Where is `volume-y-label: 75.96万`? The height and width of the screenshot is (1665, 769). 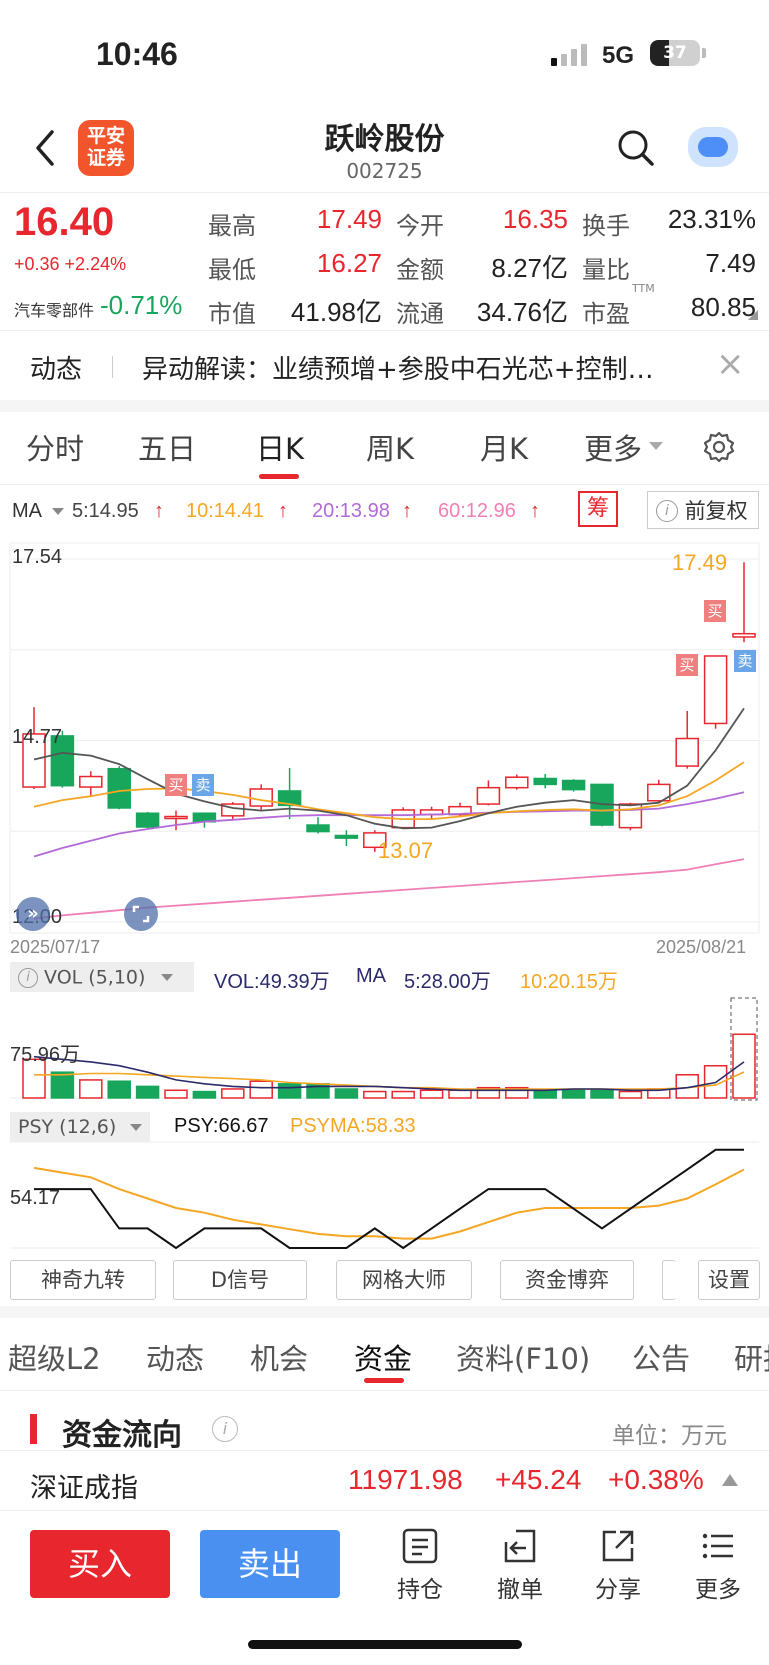
volume-y-label: 75.96万 is located at coordinates (45, 1055).